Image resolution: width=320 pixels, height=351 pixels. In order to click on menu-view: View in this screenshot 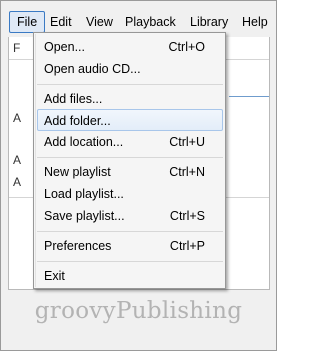, I will do `click(99, 22)`.